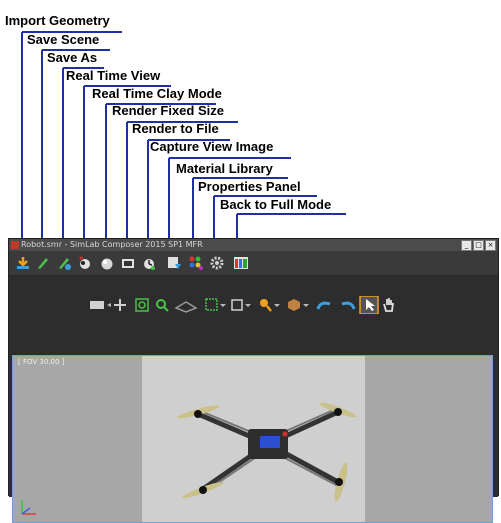 This screenshot has width=501, height=523. I want to click on properties-panel-icon, so click(217, 263).